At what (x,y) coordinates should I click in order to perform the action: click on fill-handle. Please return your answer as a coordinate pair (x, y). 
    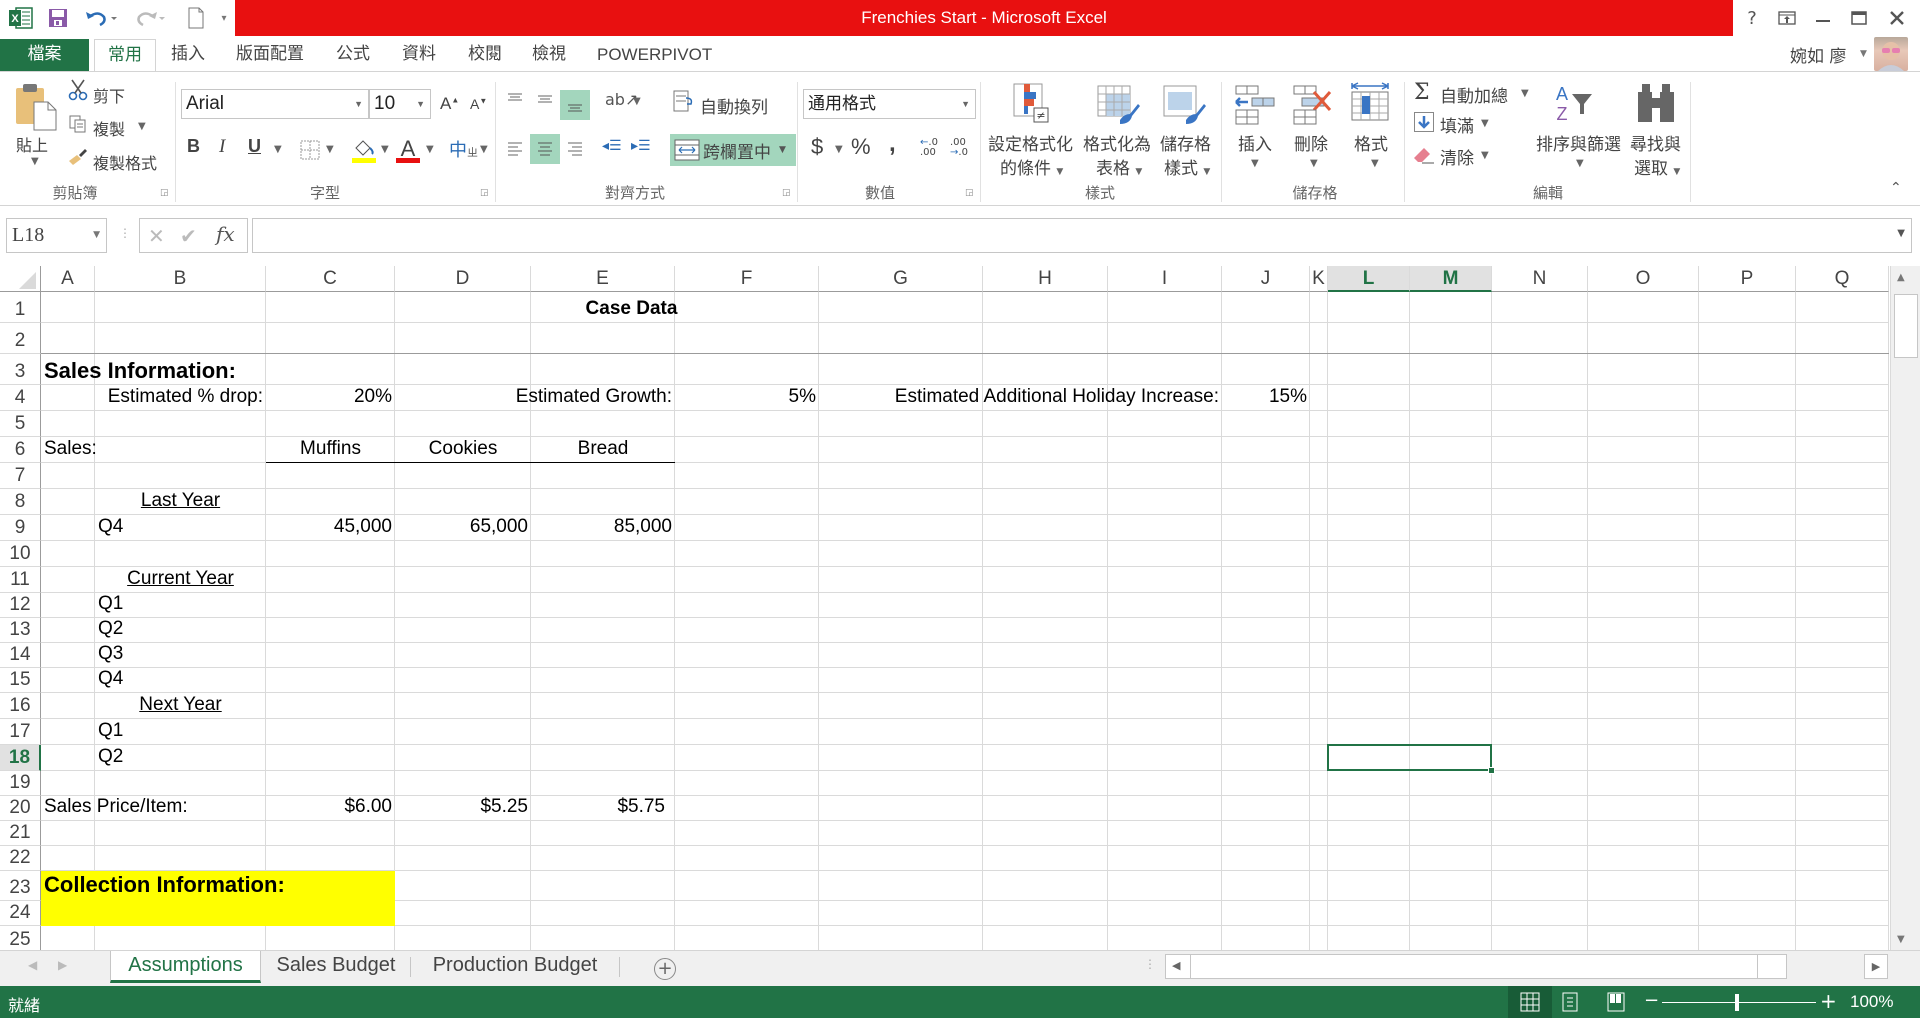
    Looking at the image, I should click on (1491, 770).